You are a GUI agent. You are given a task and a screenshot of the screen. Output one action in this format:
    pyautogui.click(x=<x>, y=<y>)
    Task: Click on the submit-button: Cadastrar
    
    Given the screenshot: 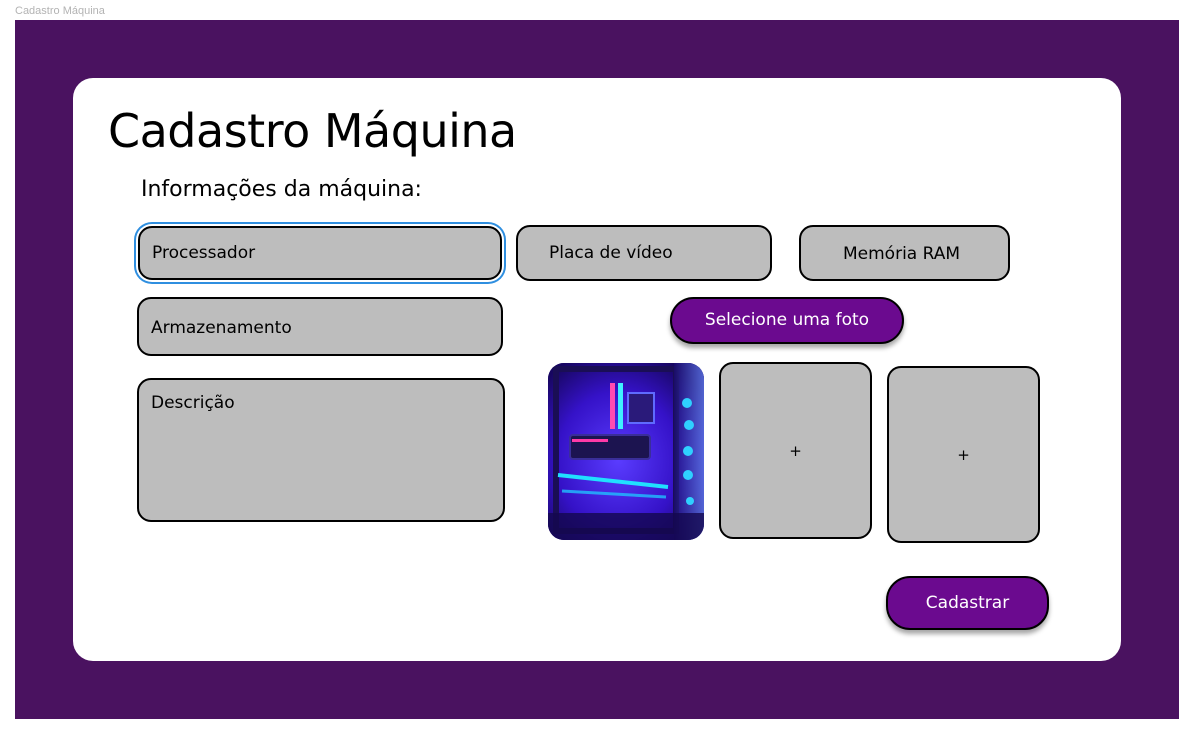 What is the action you would take?
    pyautogui.click(x=967, y=603)
    